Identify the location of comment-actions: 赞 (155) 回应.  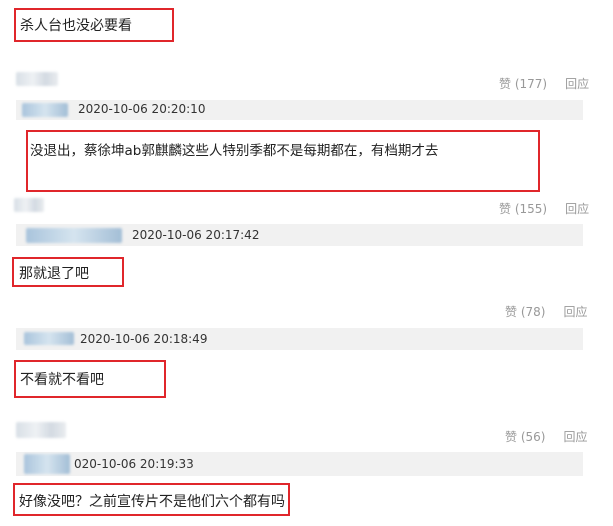
(544, 208).